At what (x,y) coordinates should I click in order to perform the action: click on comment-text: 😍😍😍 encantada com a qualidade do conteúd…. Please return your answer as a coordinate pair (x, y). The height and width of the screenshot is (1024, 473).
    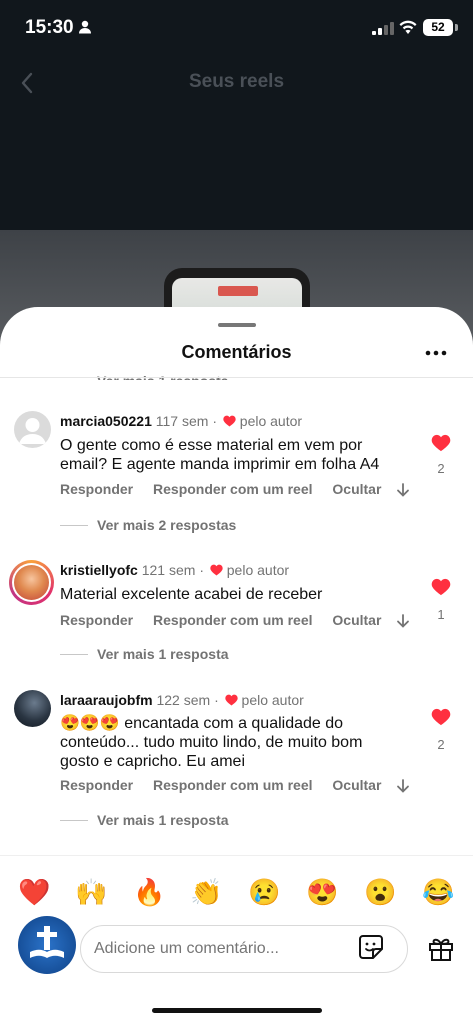
    Looking at the image, I should click on (211, 742).